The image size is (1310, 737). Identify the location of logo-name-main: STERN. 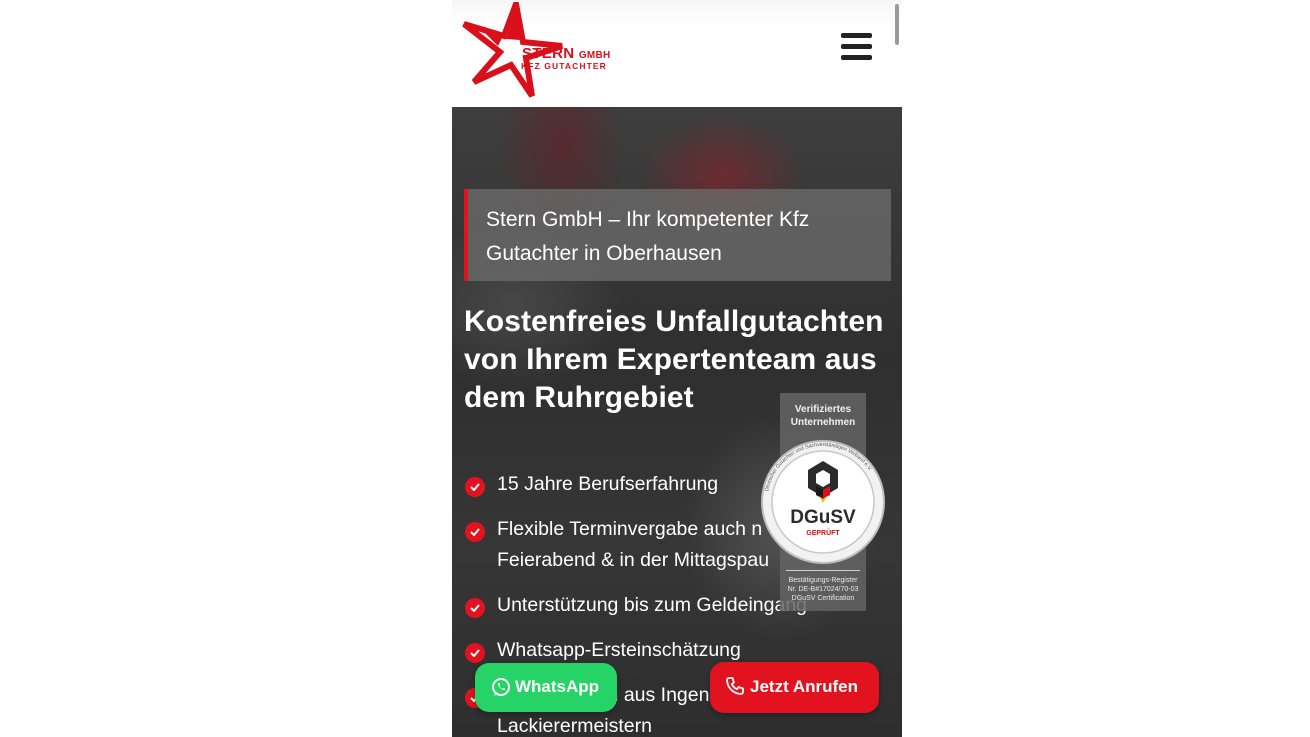
(548, 53).